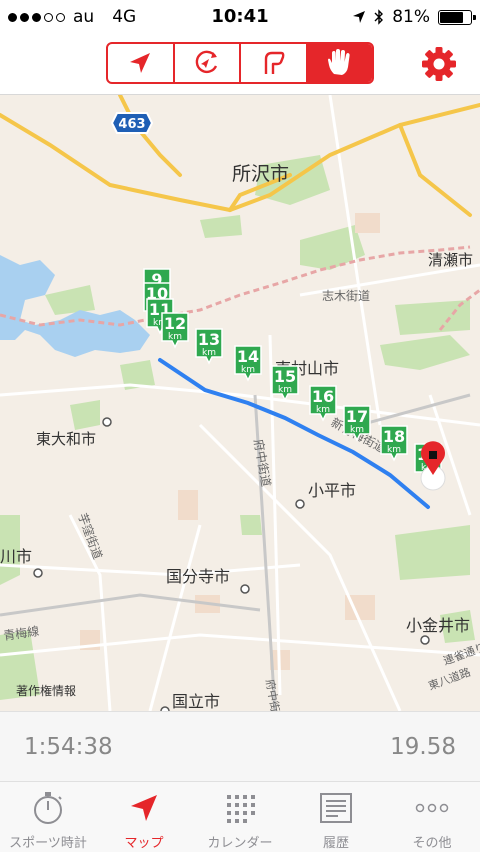 The image size is (480, 852). What do you see at coordinates (457, 17) in the screenshot?
I see `battery-icon` at bounding box center [457, 17].